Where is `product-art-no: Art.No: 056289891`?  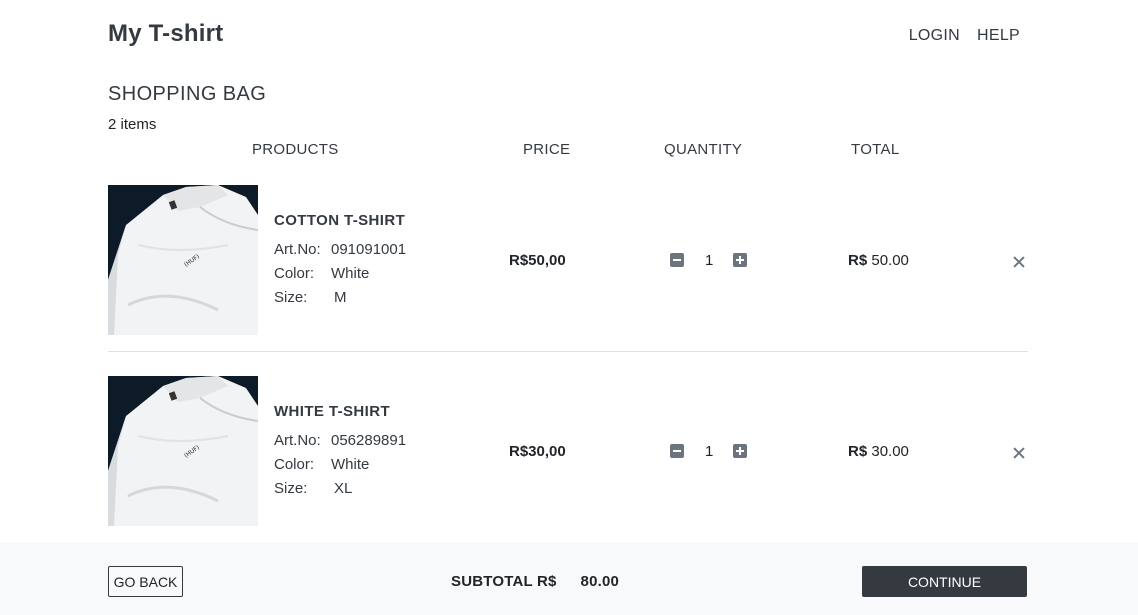
product-art-no: Art.No: 056289891 is located at coordinates (340, 440).